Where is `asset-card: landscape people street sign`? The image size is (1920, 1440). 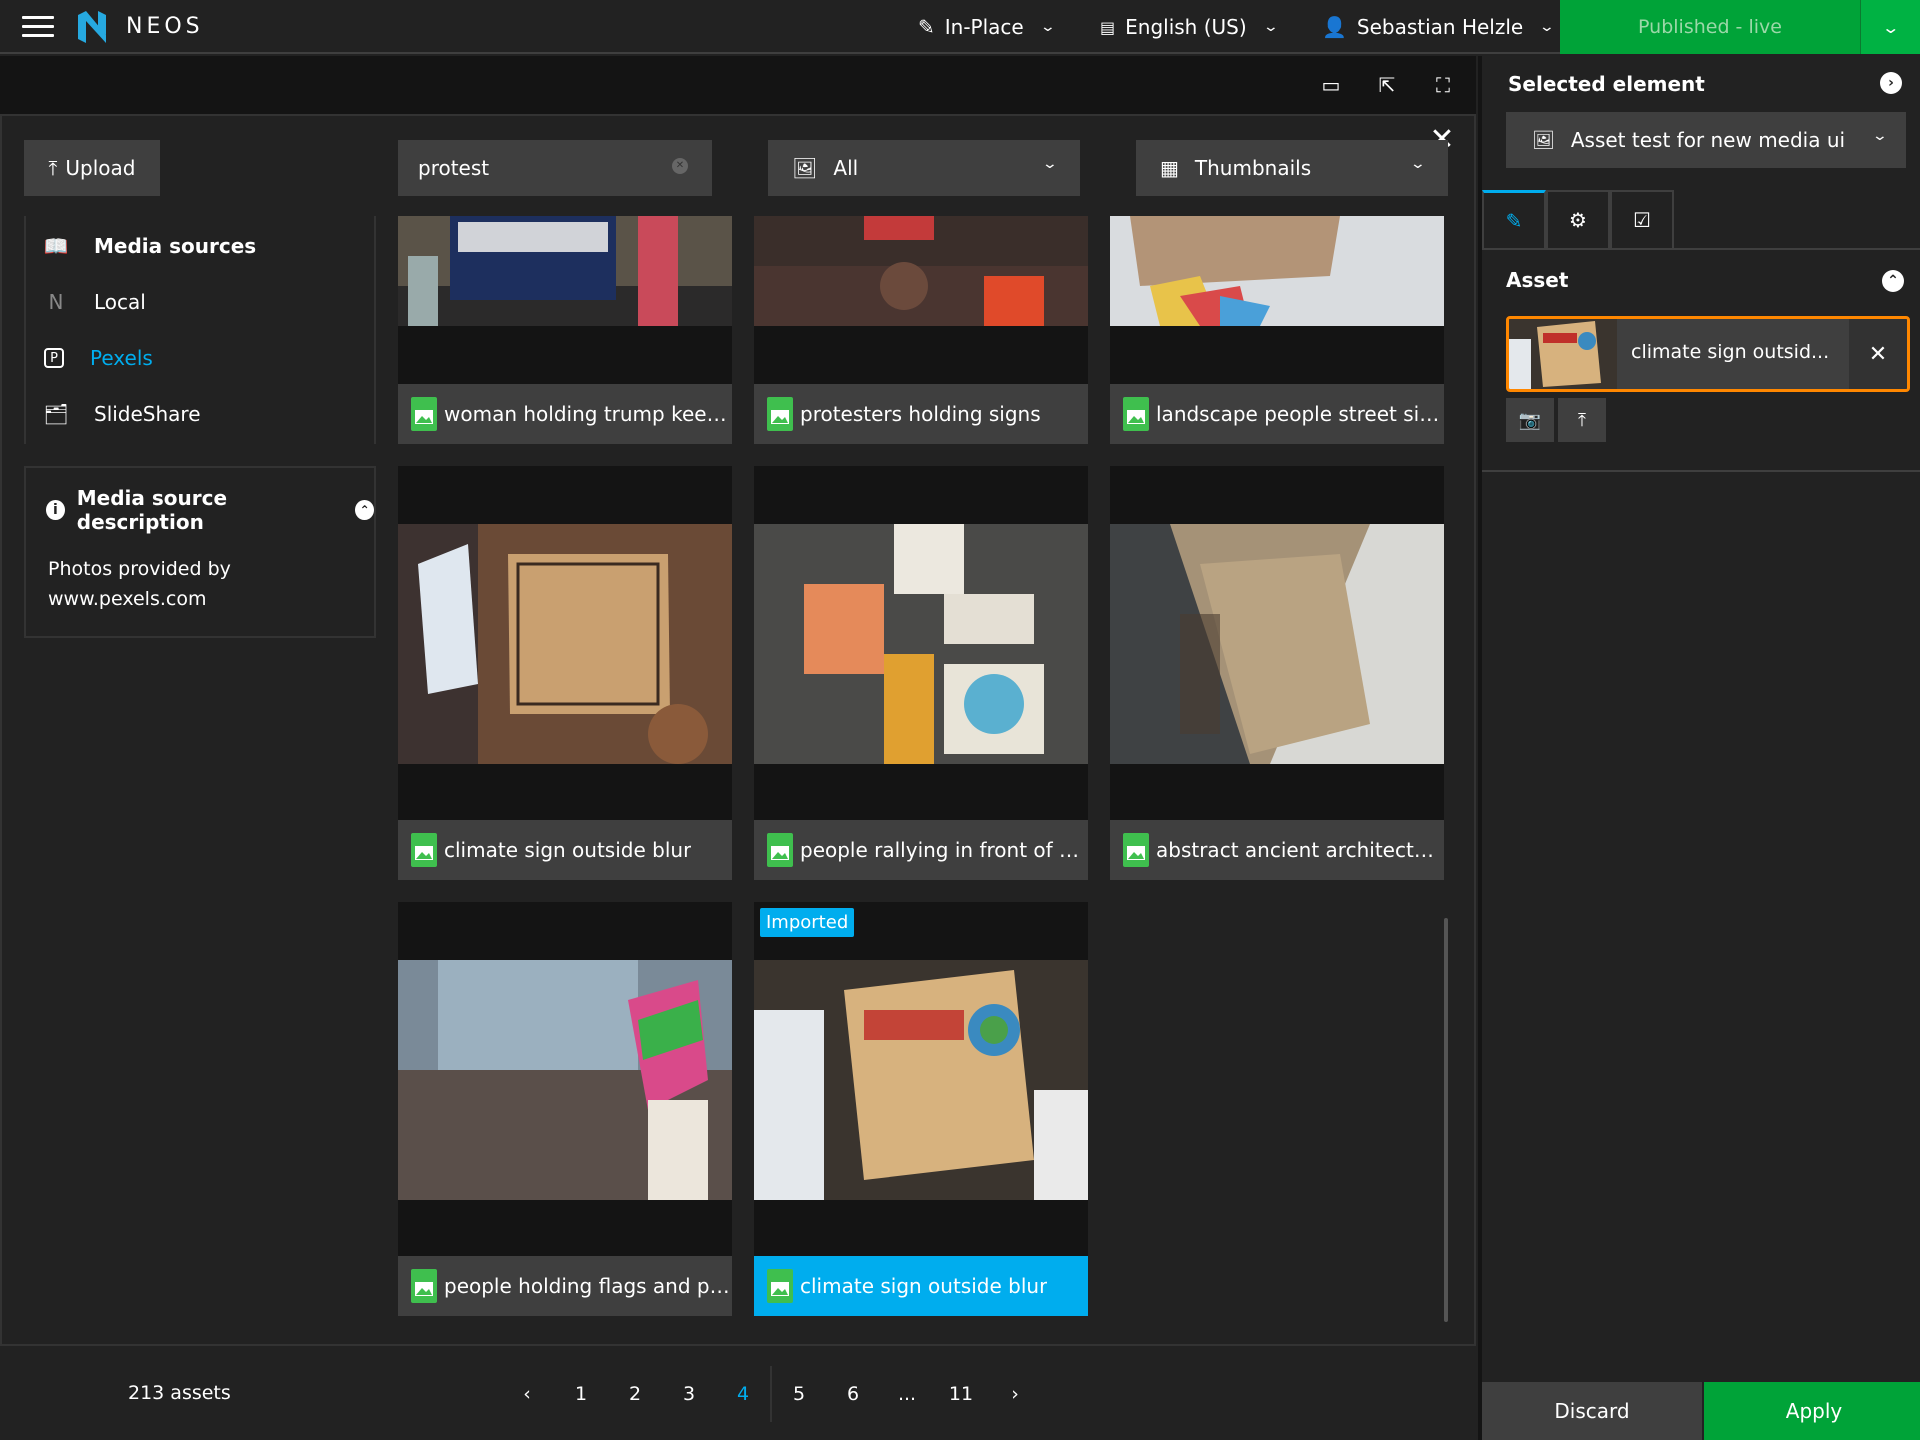
asset-card: landscape people street sign is located at coordinates (1277, 330).